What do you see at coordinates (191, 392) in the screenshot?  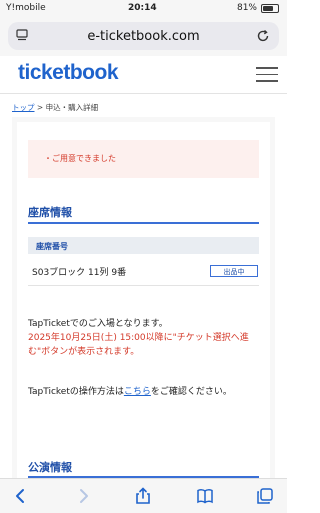 I see `instructions-after: をご確認ください。` at bounding box center [191, 392].